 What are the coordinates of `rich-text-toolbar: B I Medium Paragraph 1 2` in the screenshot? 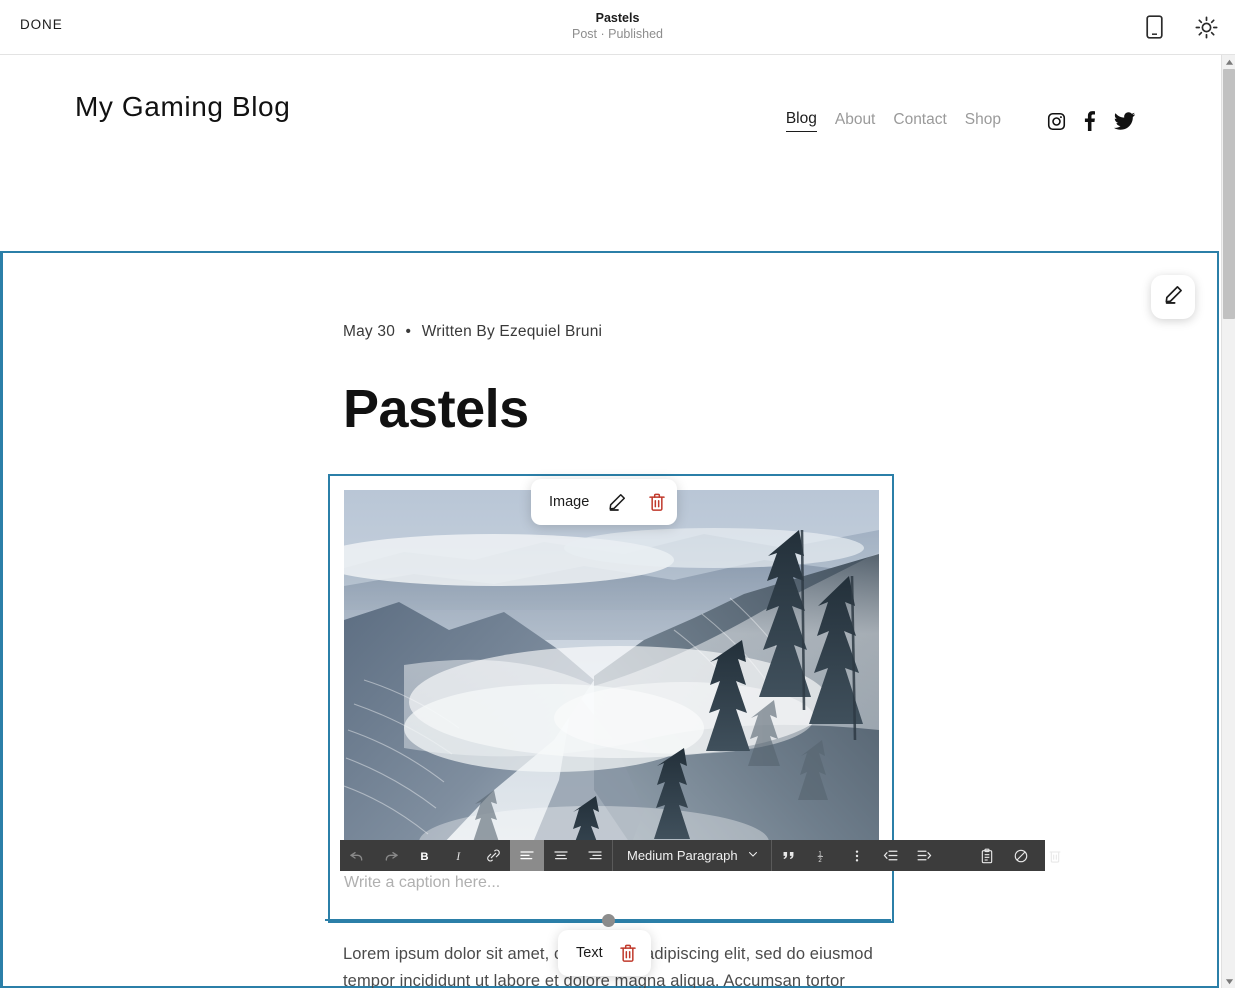 It's located at (700, 855).